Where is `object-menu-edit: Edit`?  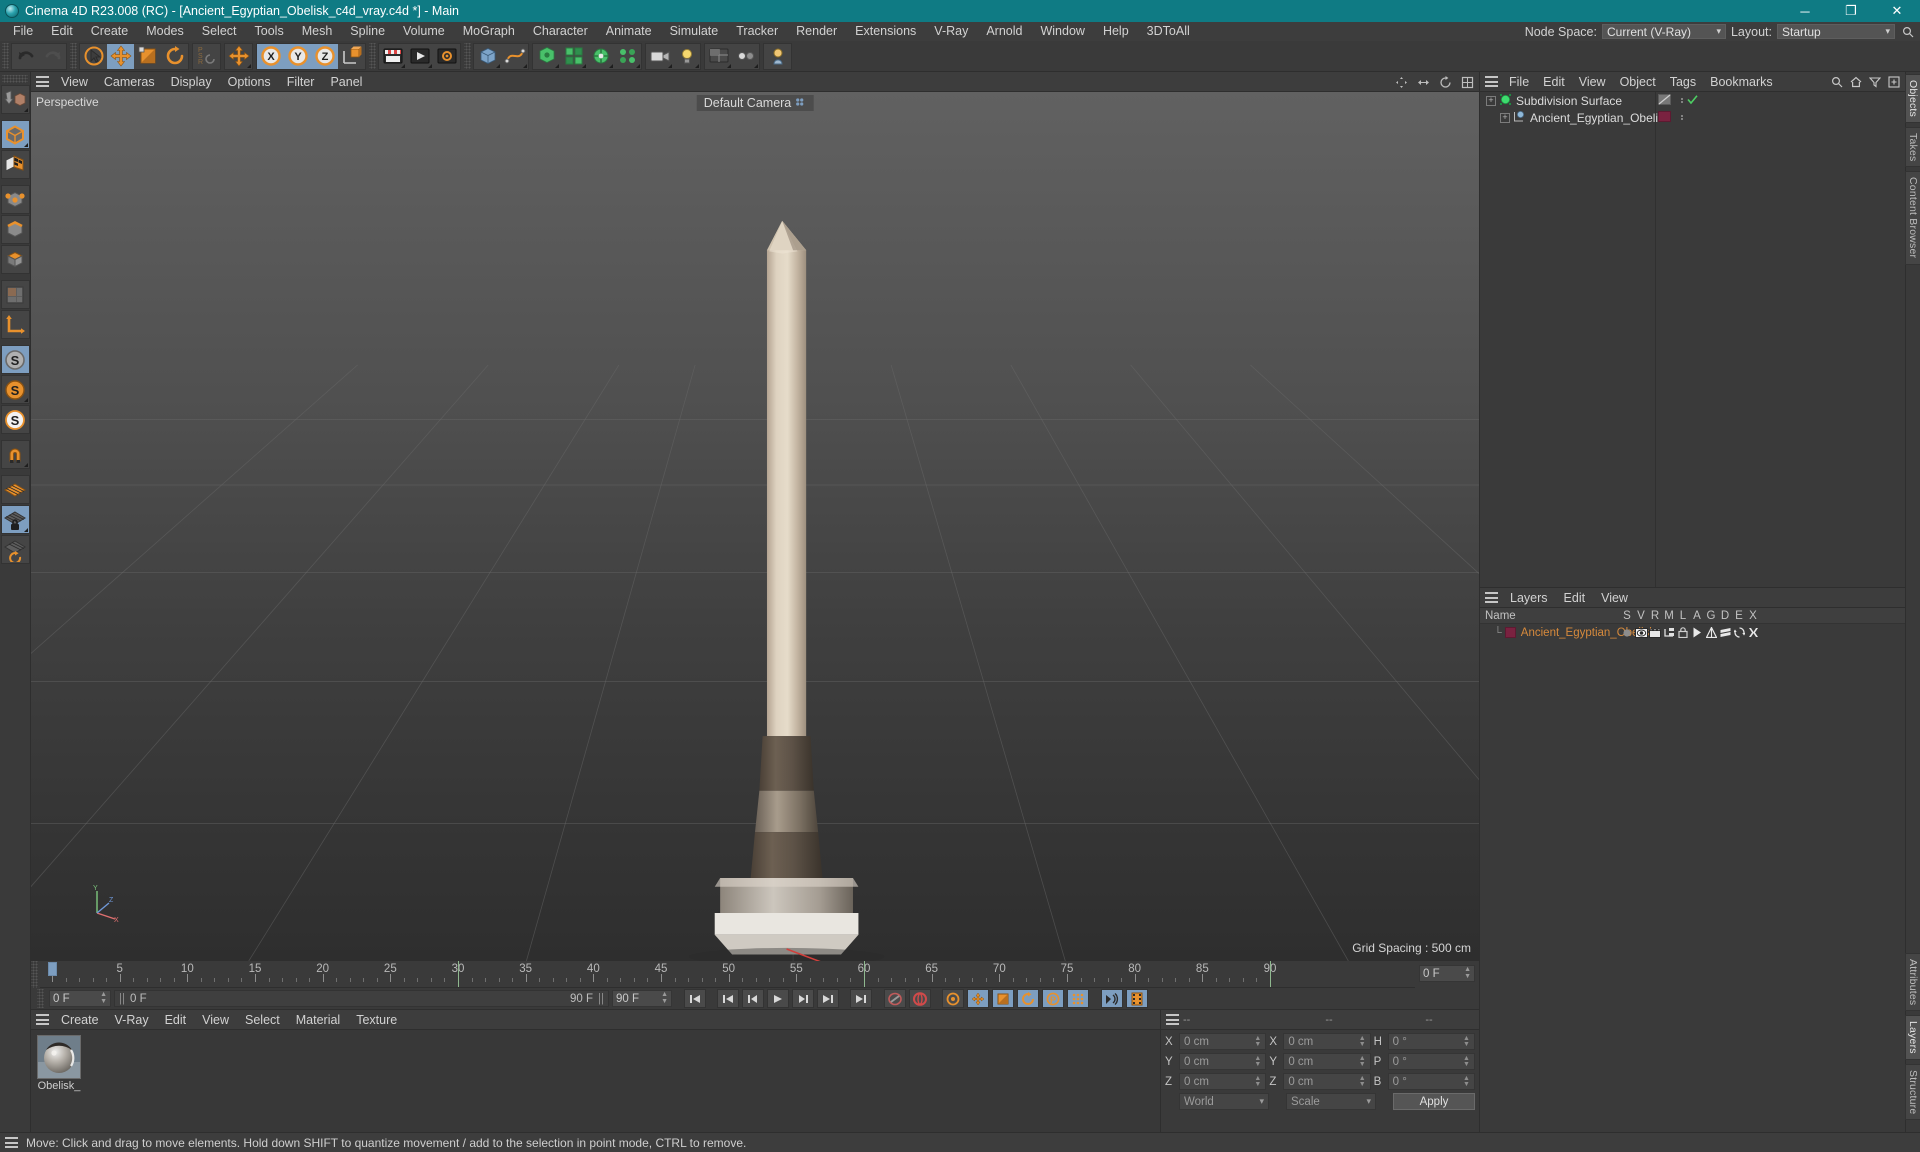
object-menu-edit: Edit is located at coordinates (1554, 82).